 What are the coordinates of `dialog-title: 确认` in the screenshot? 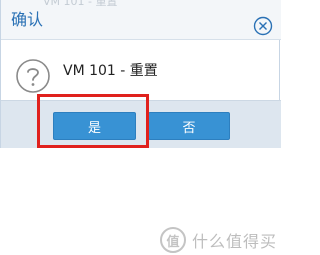 It's located at (27, 19).